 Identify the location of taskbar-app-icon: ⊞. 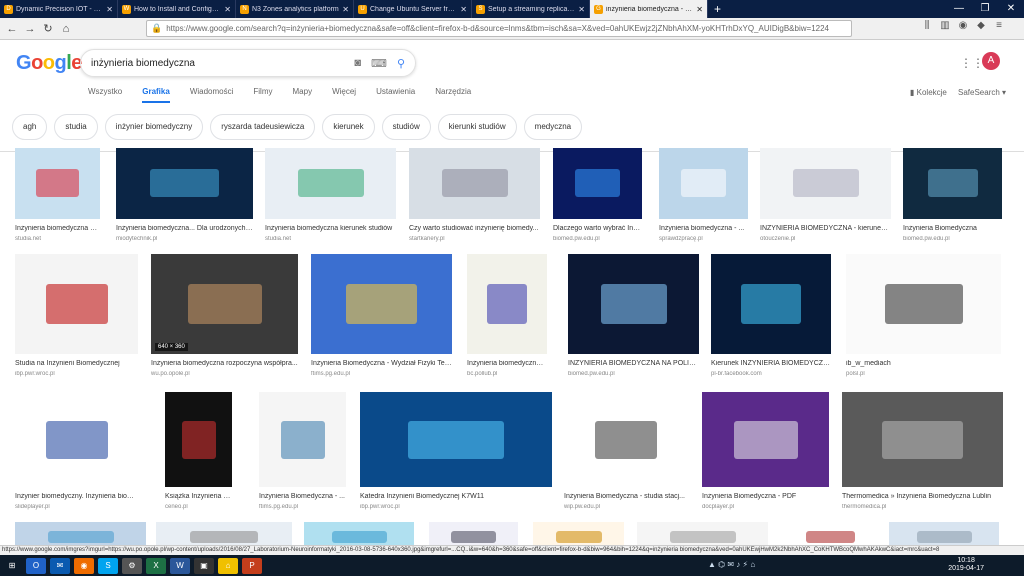
(12, 565).